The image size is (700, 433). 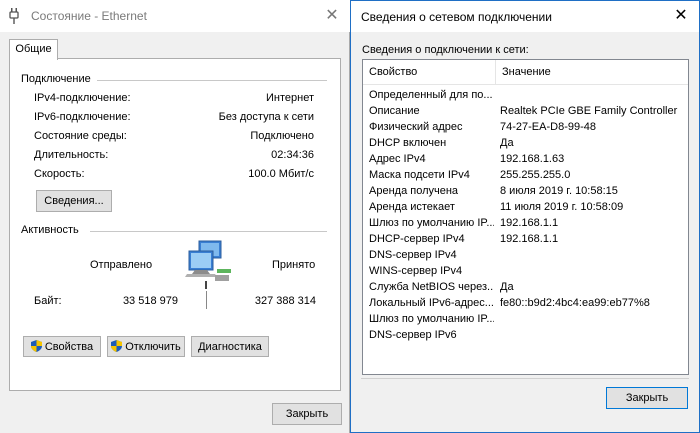 I want to click on duration-label: Длительность:, so click(x=71, y=155).